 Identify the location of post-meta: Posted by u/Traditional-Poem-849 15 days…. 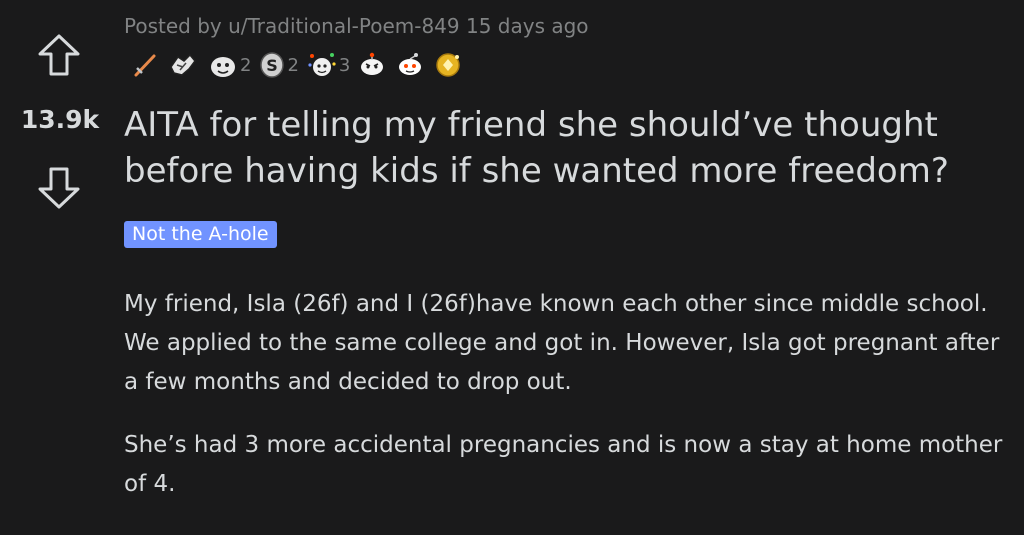
(356, 26).